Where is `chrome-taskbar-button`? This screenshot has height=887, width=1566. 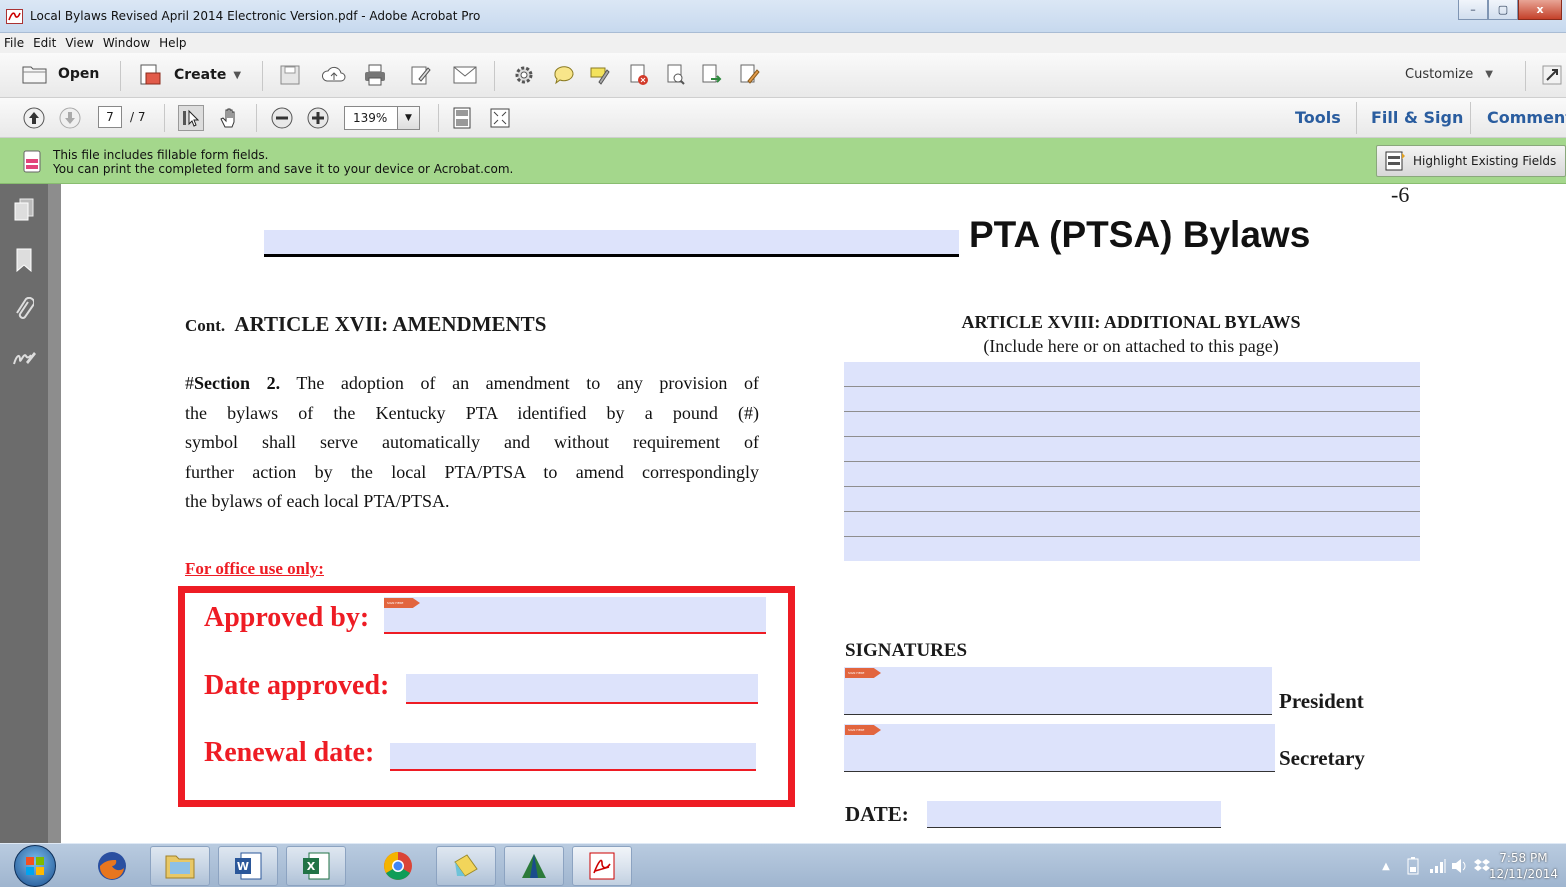 chrome-taskbar-button is located at coordinates (398, 866).